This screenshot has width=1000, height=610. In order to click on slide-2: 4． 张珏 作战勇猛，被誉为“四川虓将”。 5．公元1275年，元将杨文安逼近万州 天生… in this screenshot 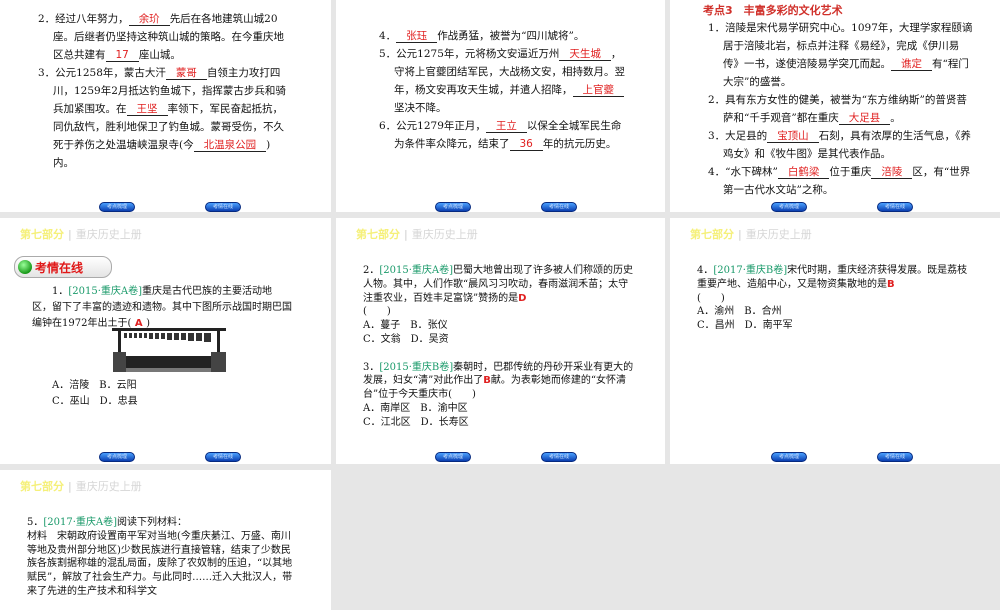, I will do `click(500, 106)`.